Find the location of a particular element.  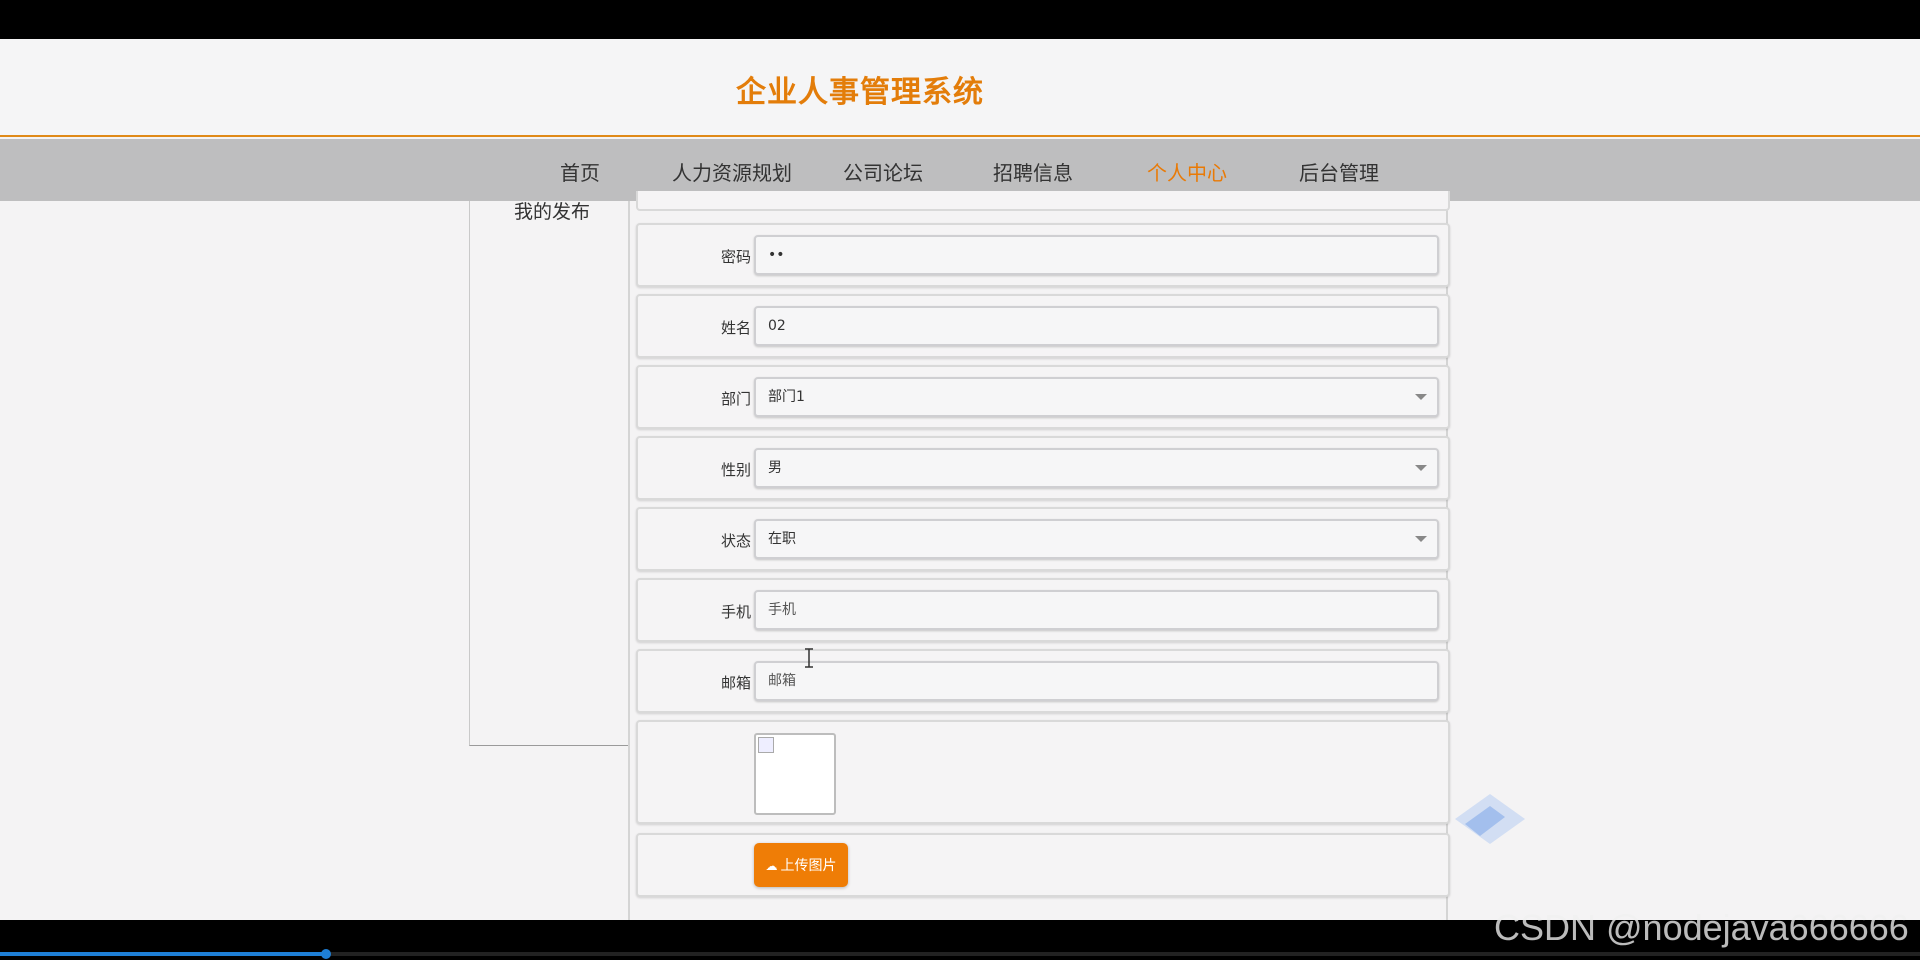

form-row-department: 部门 部门1 is located at coordinates (1043, 397).